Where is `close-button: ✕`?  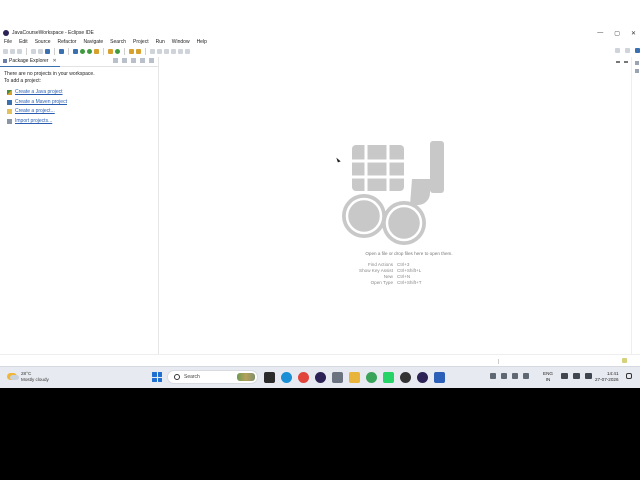 close-button: ✕ is located at coordinates (633, 33).